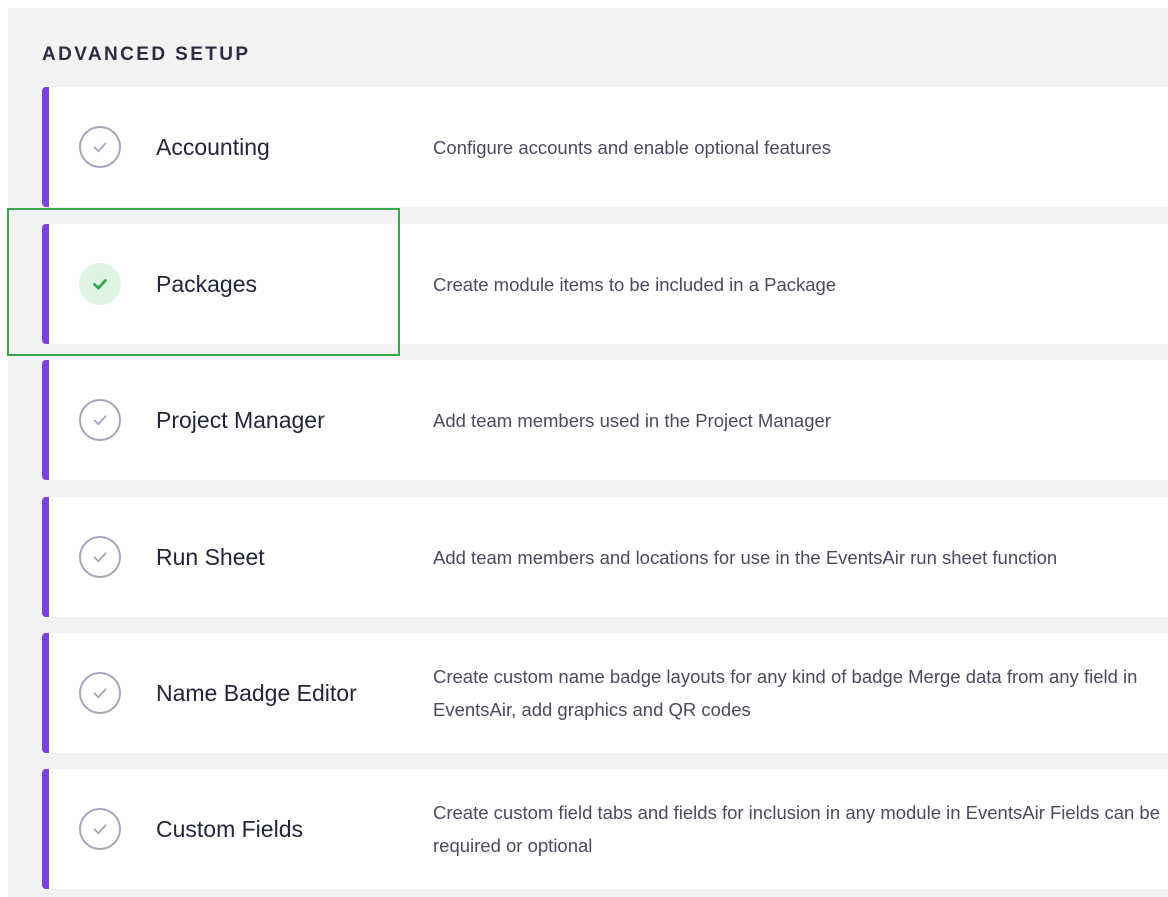 The height and width of the screenshot is (897, 1168). I want to click on row-title: Accounting, so click(213, 146).